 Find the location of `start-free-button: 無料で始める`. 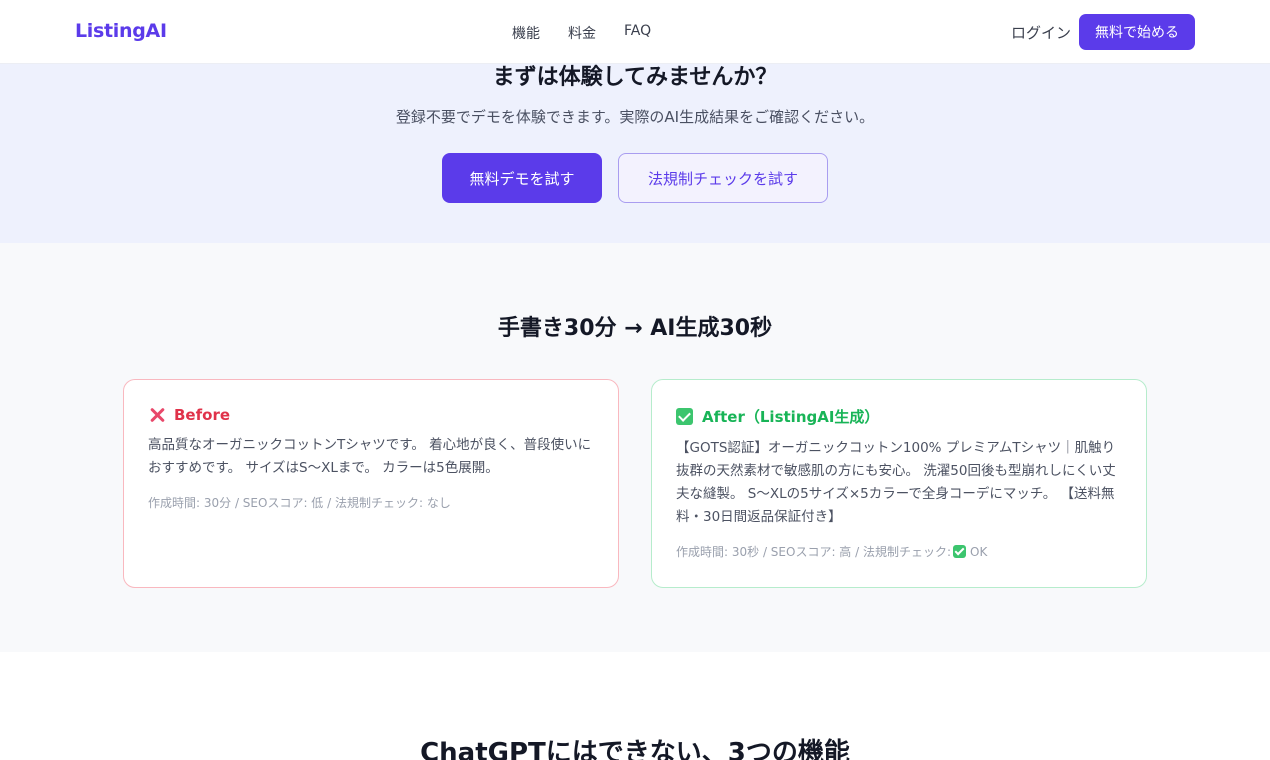

start-free-button: 無料で始める is located at coordinates (1137, 32).